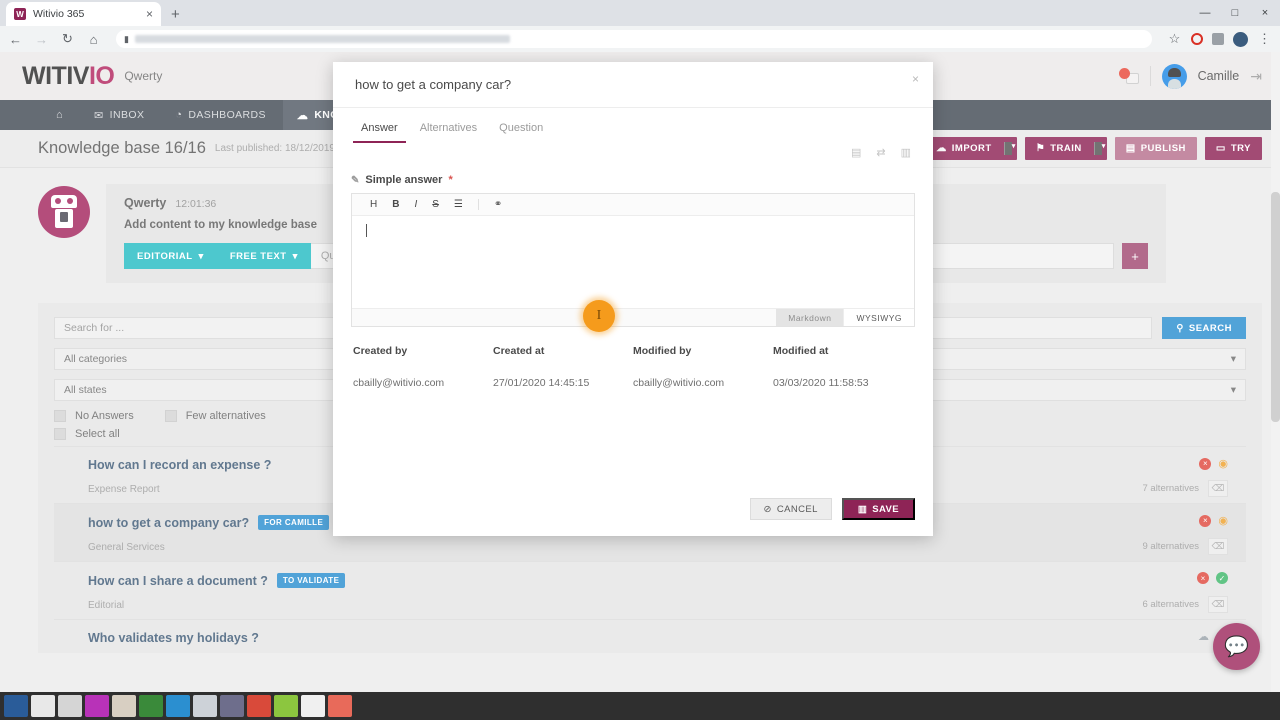 Image resolution: width=1280 pixels, height=720 pixels. What do you see at coordinates (15, 39) in the screenshot?
I see `back-icon: ←` at bounding box center [15, 39].